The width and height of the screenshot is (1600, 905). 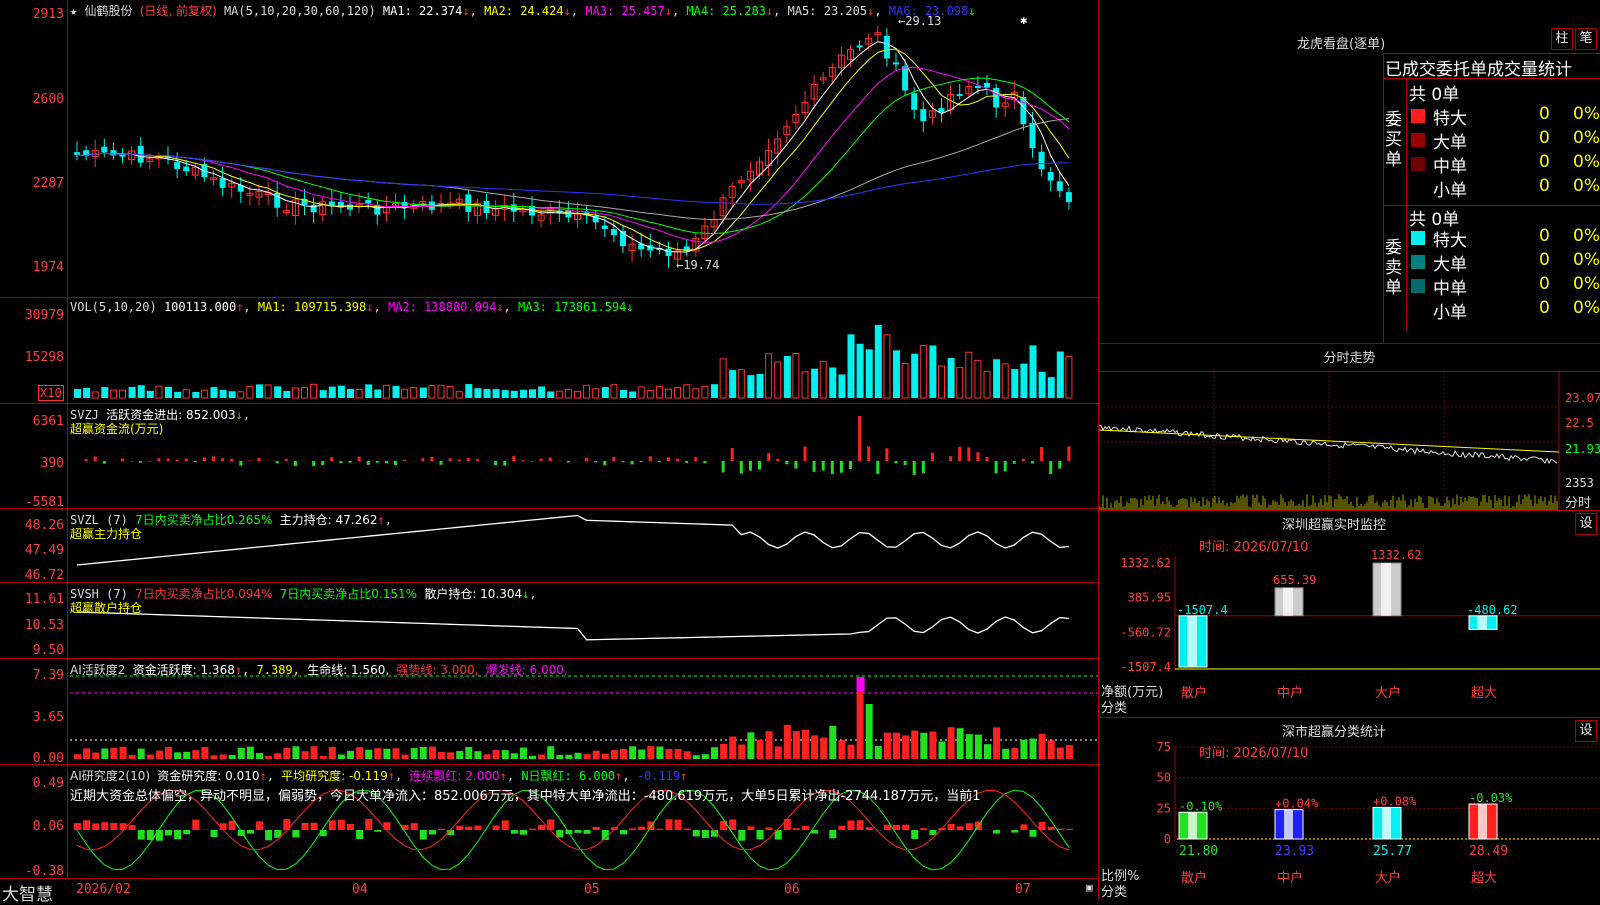 What do you see at coordinates (1394, 268) in the screenshot?
I see `sell-side-label: 委卖单` at bounding box center [1394, 268].